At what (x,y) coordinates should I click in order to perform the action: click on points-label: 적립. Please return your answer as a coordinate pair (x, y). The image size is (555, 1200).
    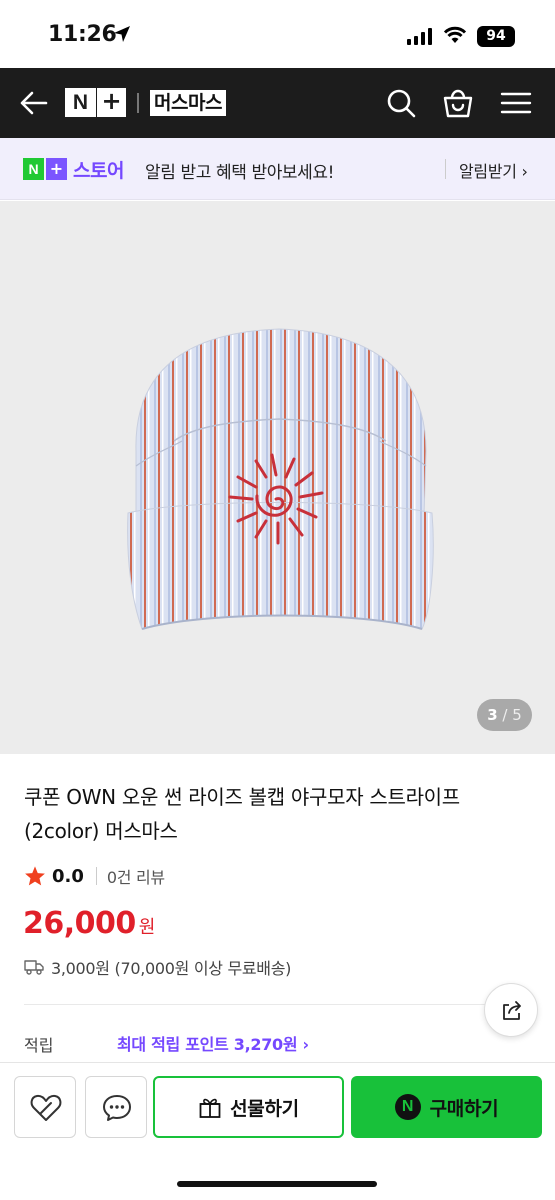
    Looking at the image, I should click on (39, 1045).